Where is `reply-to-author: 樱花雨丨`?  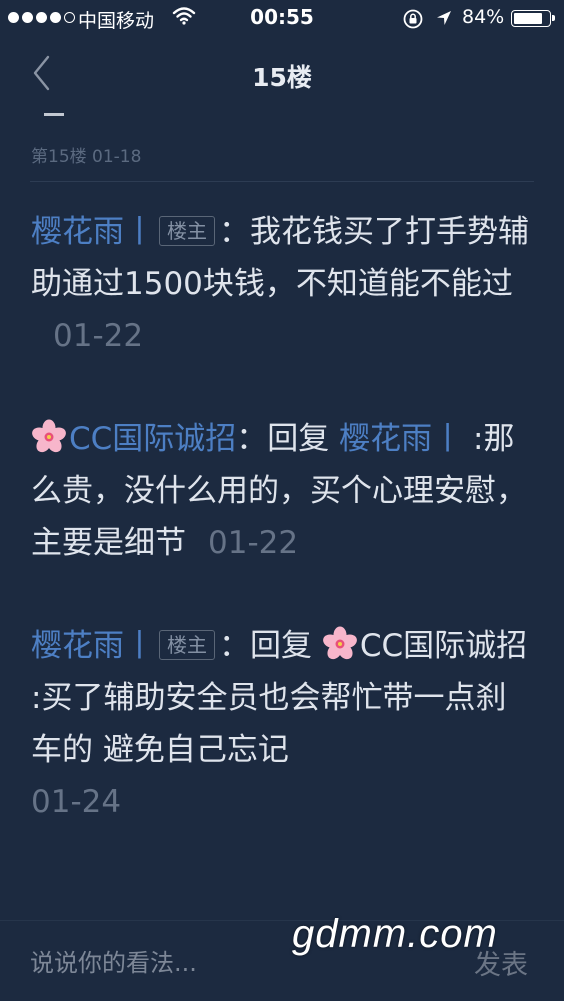 reply-to-author: 樱花雨丨 is located at coordinates (401, 439).